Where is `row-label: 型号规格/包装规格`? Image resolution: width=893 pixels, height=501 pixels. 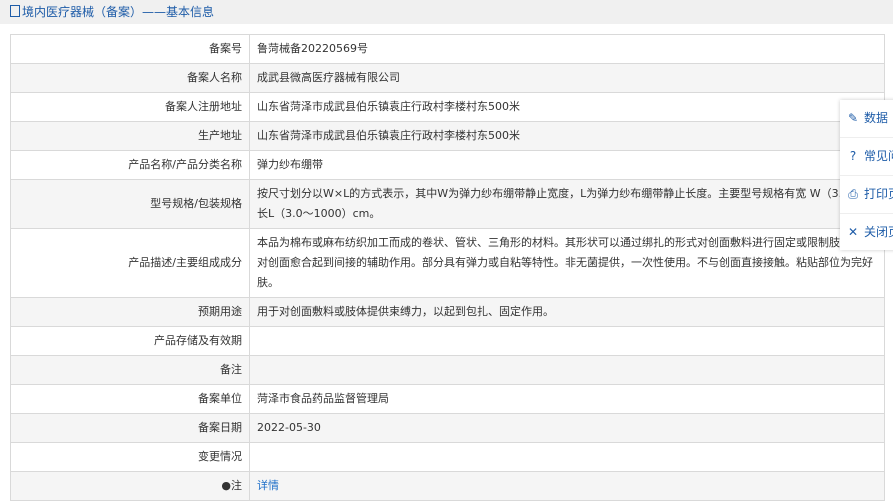 row-label: 型号规格/包装规格 is located at coordinates (196, 203).